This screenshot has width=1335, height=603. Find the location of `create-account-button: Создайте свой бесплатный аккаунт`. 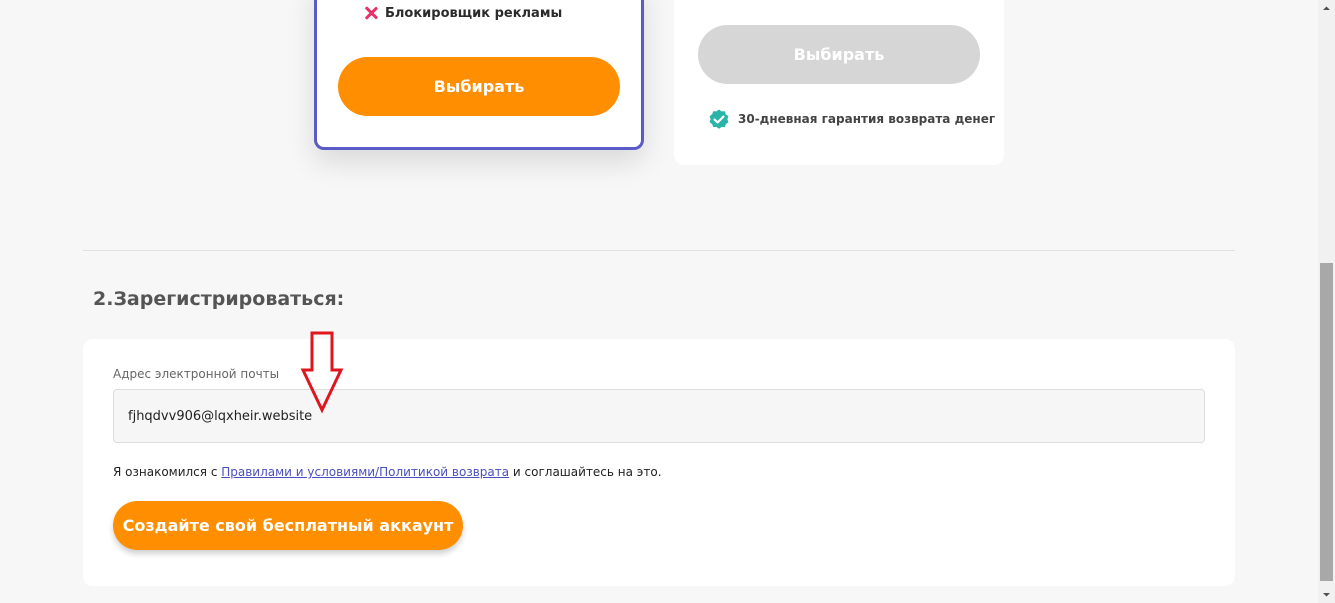

create-account-button: Создайте свой бесплатный аккаунт is located at coordinates (288, 525).